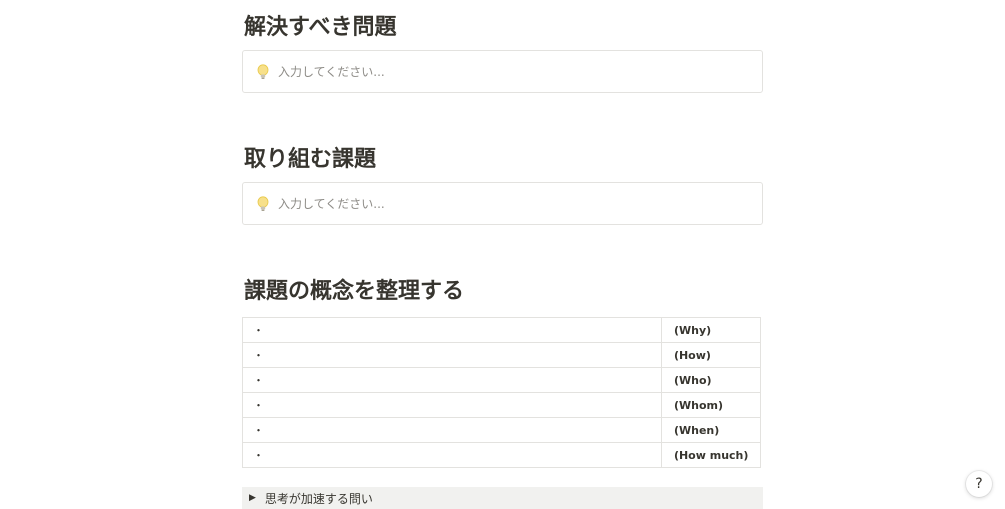  What do you see at coordinates (711, 430) in the screenshot?
I see `table-cell-label: (When)` at bounding box center [711, 430].